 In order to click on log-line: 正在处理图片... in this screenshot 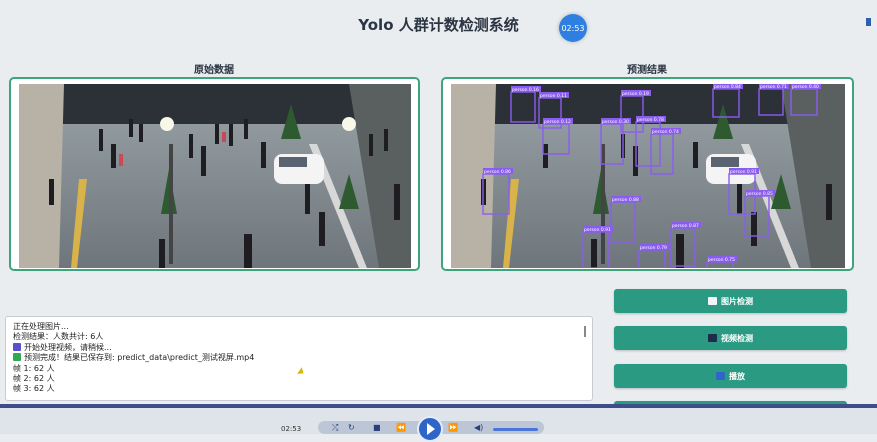, I will do `click(299, 327)`.